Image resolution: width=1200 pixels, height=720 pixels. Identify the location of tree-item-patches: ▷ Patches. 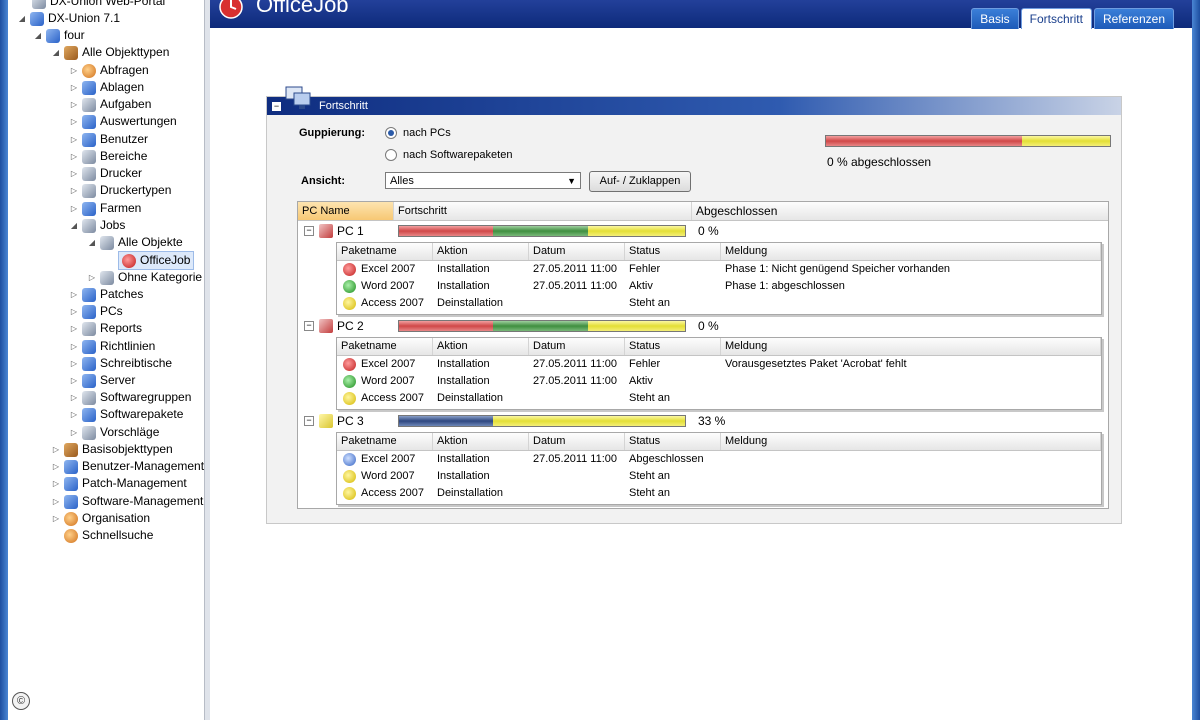
(106, 294).